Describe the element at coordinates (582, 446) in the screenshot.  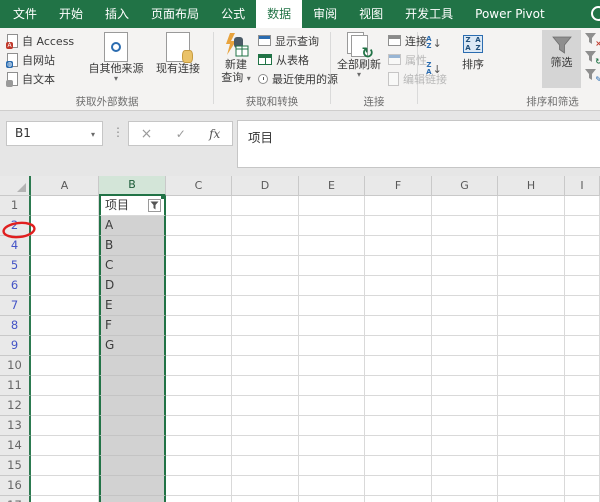
I see `cell-I14` at that location.